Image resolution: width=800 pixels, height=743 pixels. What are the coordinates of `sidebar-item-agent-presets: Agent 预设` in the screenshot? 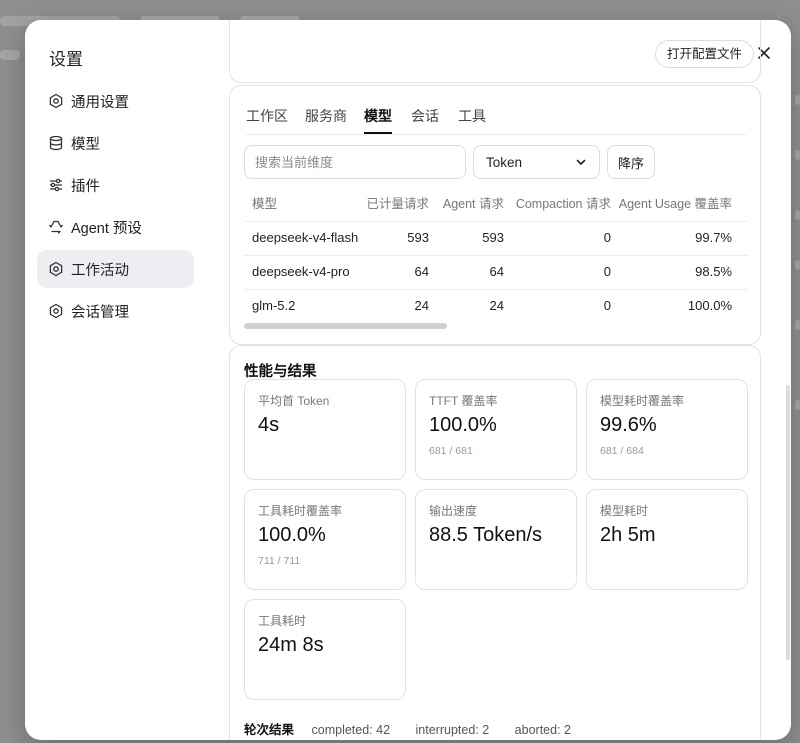 It's located at (115, 227).